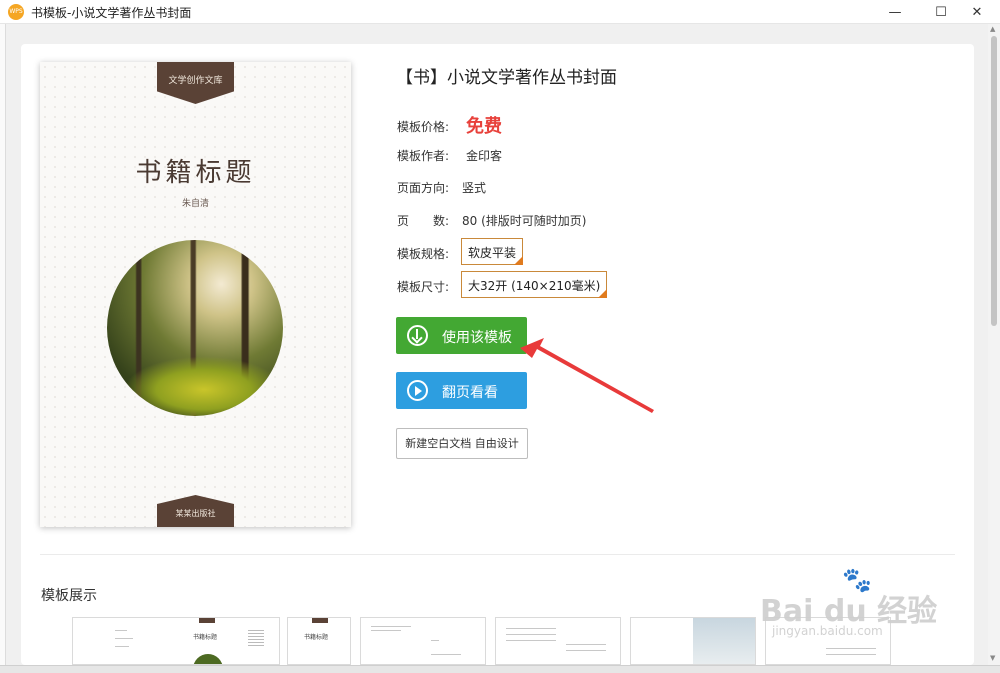 This screenshot has height=673, width=1000. I want to click on section-divider, so click(497, 554).